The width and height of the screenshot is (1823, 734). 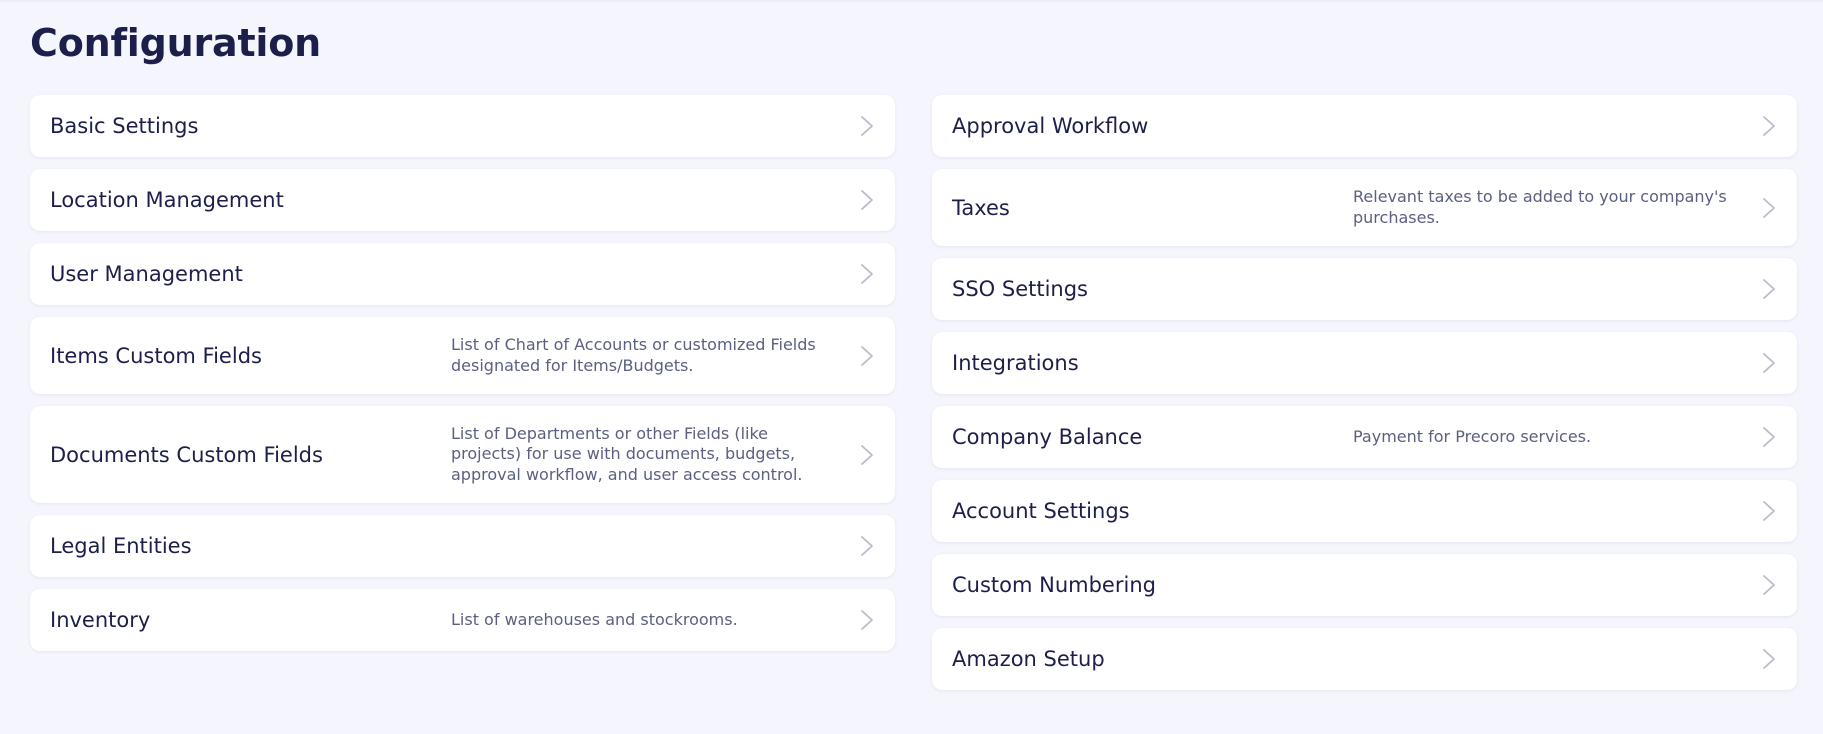 I want to click on settings-card-label: Taxes, so click(x=981, y=207).